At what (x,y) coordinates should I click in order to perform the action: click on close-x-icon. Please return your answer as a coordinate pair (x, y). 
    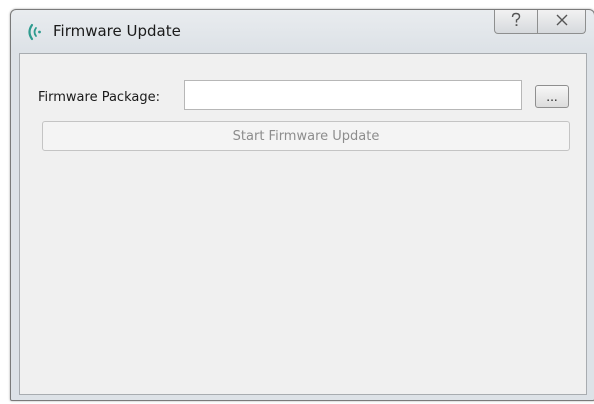
    Looking at the image, I should click on (562, 22).